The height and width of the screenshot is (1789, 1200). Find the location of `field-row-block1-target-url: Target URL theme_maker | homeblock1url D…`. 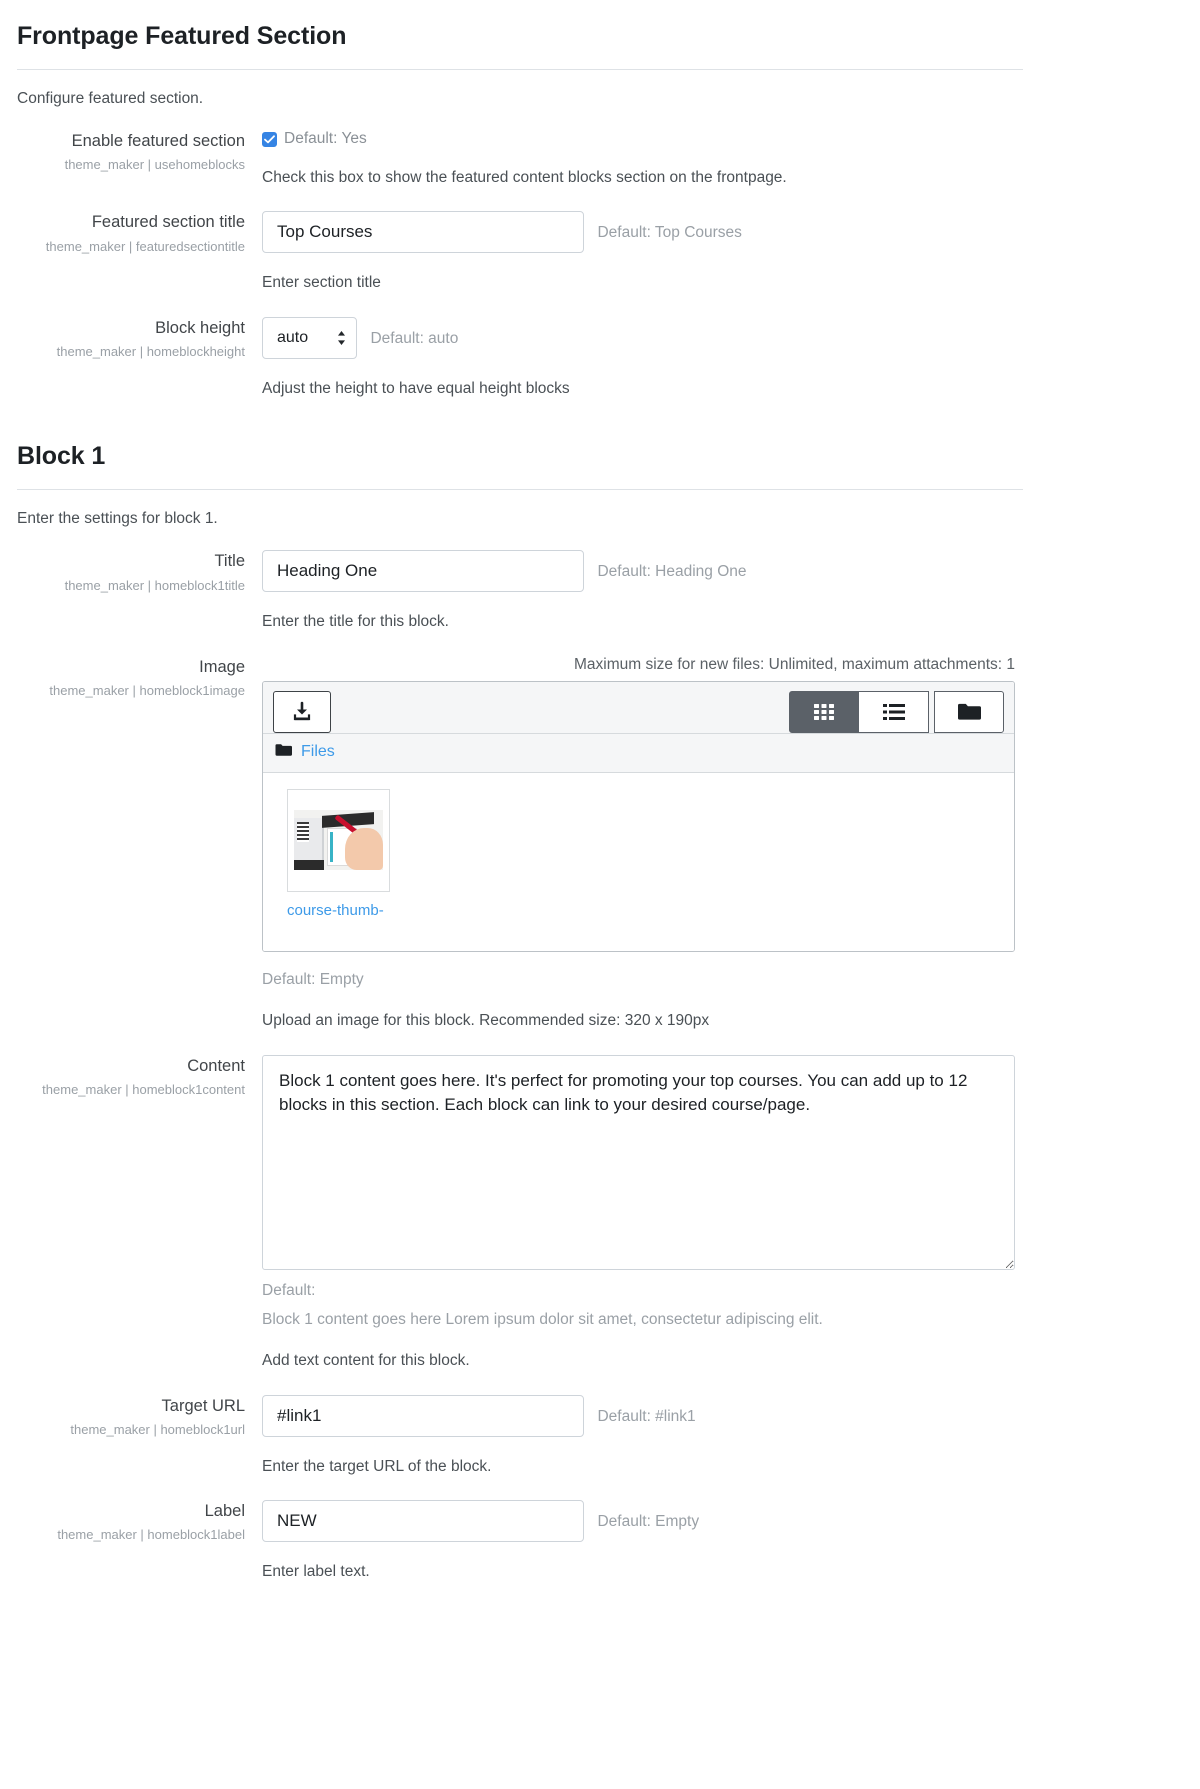

field-row-block1-target-url: Target URL theme_maker | homeblock1url D… is located at coordinates (520, 1425).